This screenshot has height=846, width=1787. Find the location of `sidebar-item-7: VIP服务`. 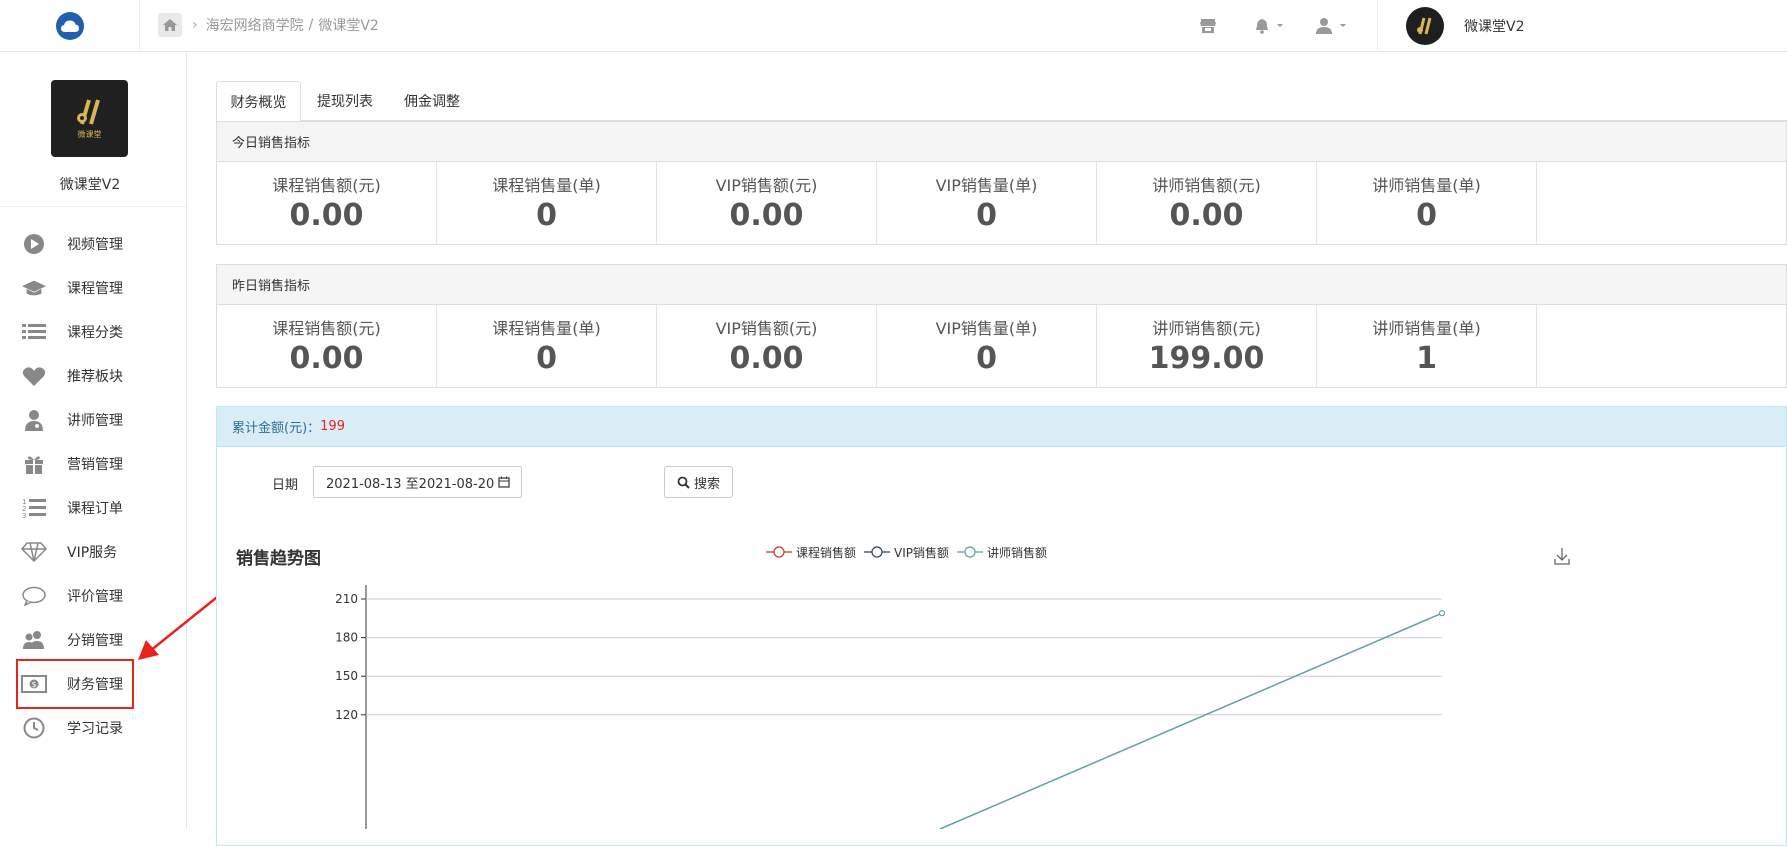

sidebar-item-7: VIP服务 is located at coordinates (93, 552).